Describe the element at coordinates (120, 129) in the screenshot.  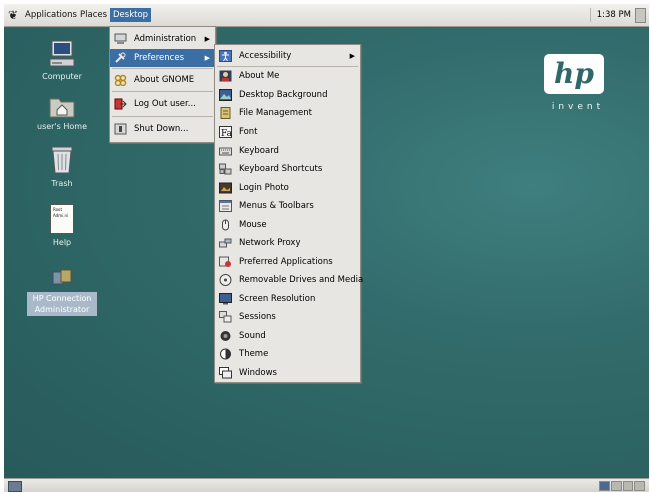
I see `shut-down-icon` at that location.